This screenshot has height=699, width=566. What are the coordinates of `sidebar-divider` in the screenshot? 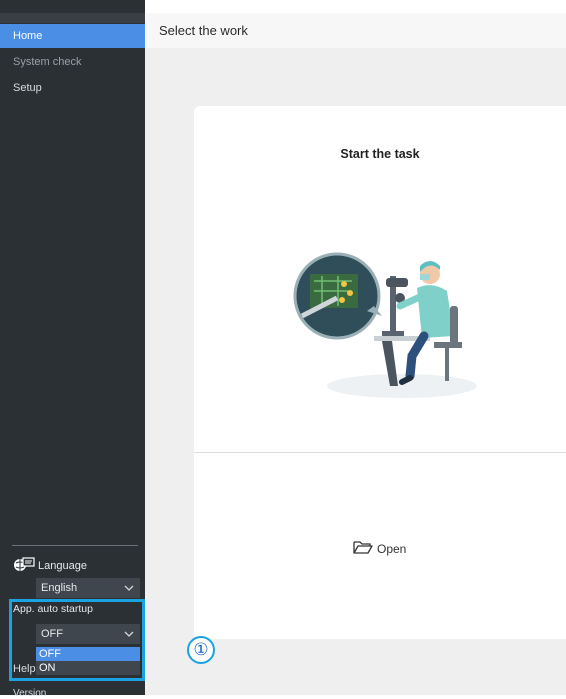 It's located at (75, 545).